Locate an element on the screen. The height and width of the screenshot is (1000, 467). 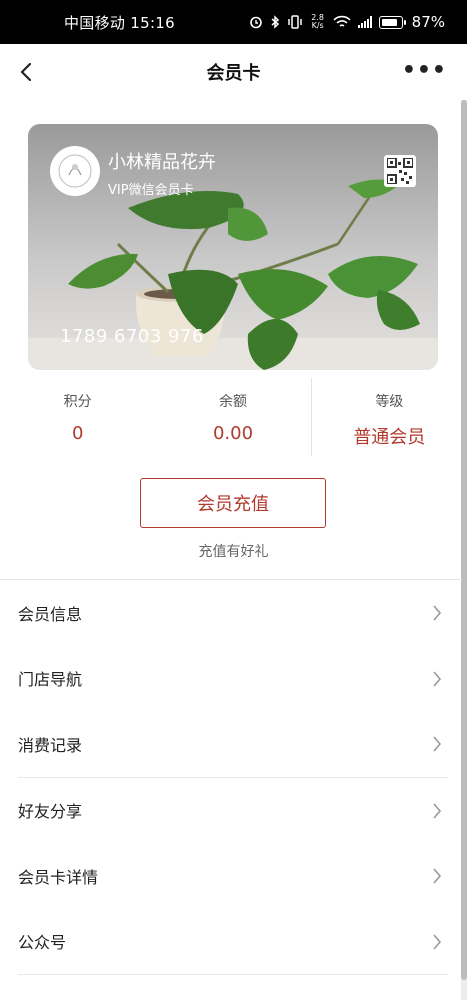
stat-label: 积分 is located at coordinates (77, 402).